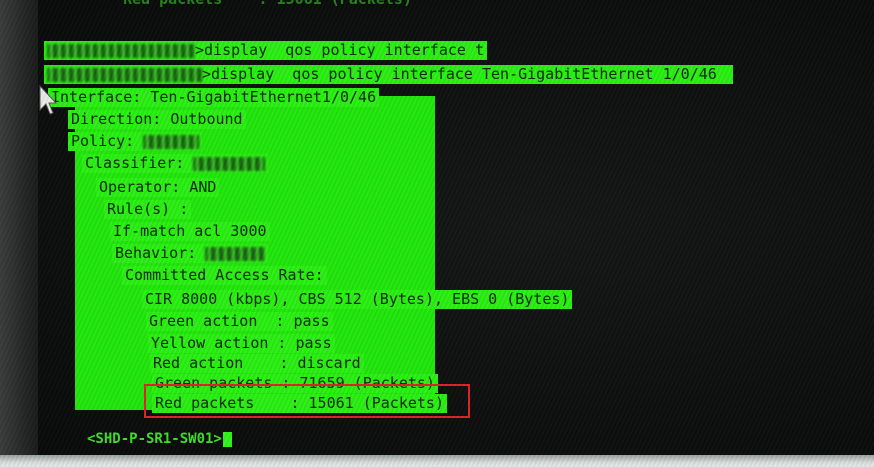 The image size is (874, 467). I want to click on red-highlight-box, so click(307, 401).